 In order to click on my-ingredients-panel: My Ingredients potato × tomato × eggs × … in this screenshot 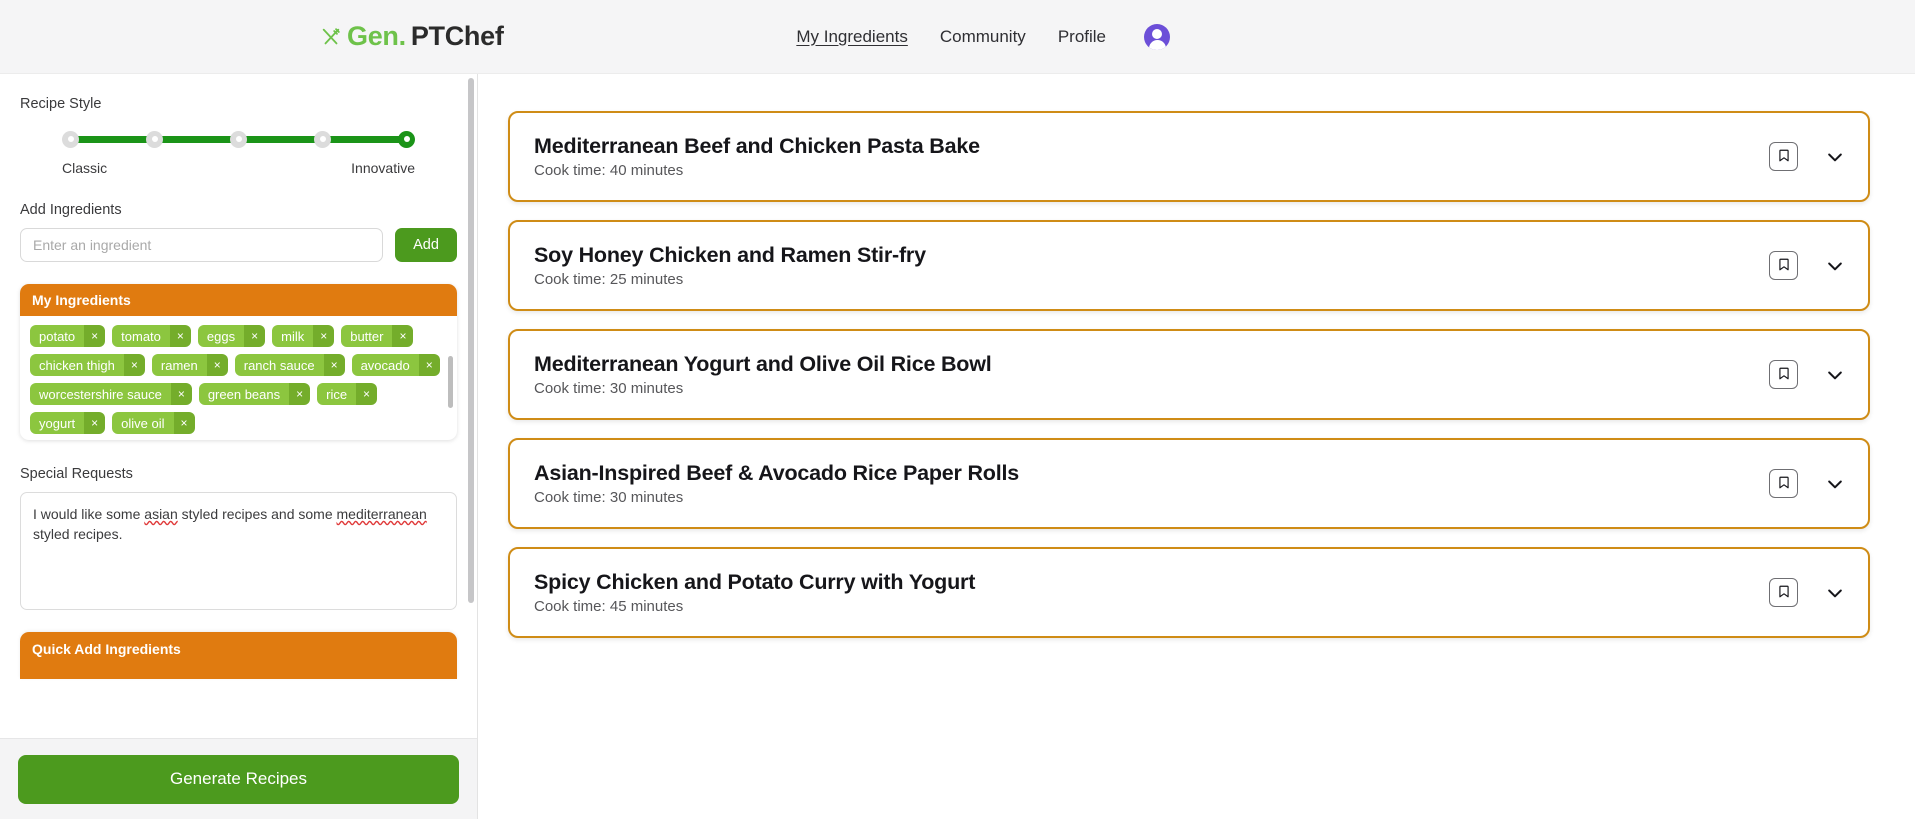, I will do `click(238, 362)`.